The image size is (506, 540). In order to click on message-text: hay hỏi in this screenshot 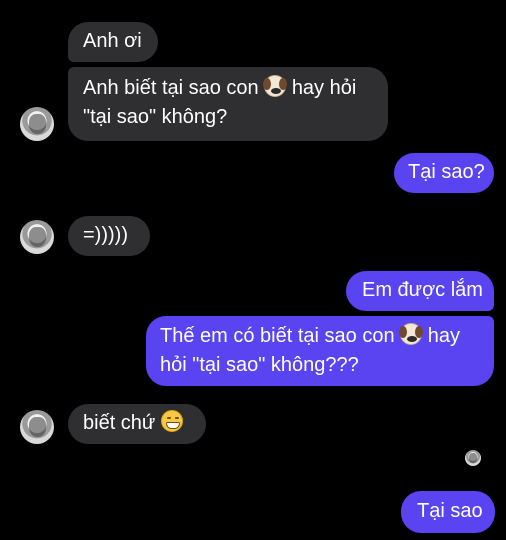, I will do `click(324, 88)`.